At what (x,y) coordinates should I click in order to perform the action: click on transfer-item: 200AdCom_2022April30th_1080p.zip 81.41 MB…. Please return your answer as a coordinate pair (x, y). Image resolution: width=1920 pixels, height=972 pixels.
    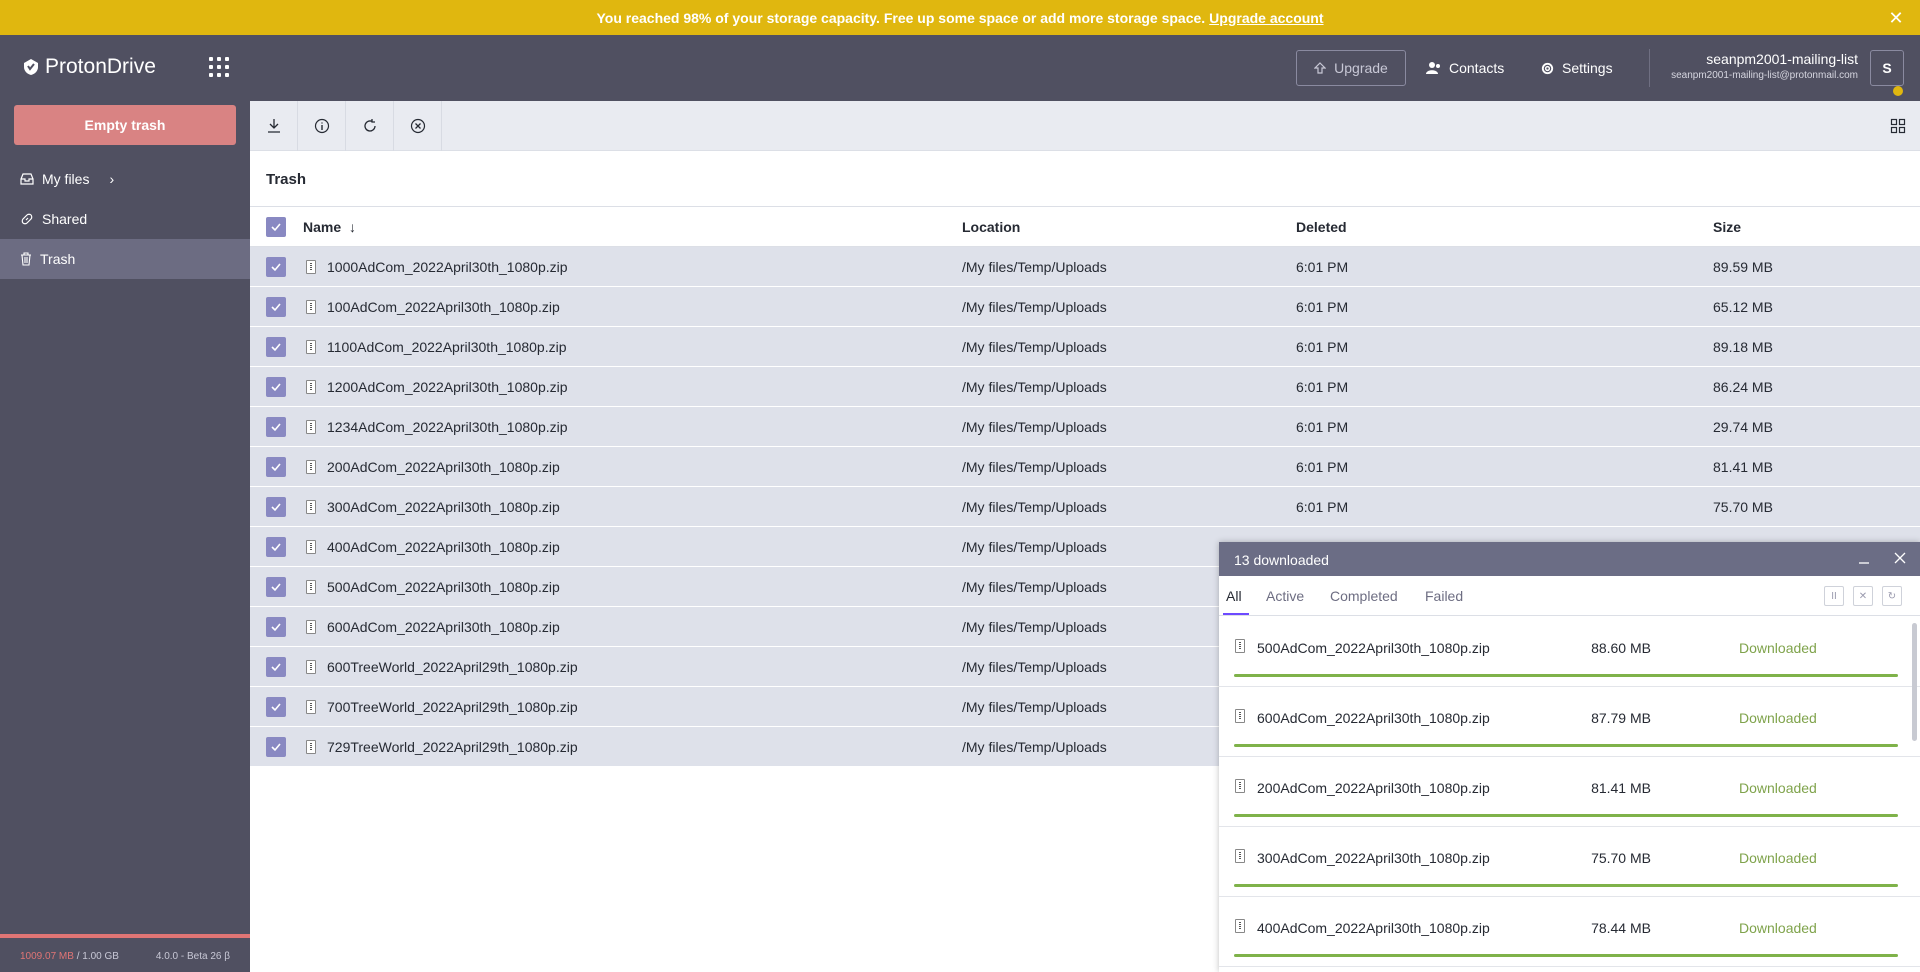
    Looking at the image, I should click on (1569, 792).